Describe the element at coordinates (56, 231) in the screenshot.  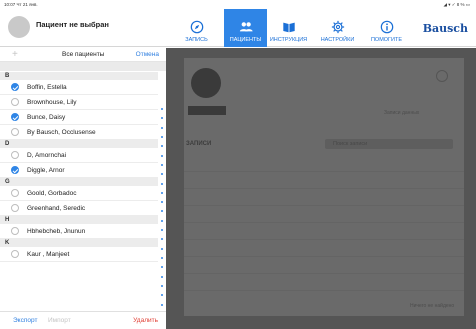
I see `patient-name: Hbhebcheb, Jnunun` at that location.